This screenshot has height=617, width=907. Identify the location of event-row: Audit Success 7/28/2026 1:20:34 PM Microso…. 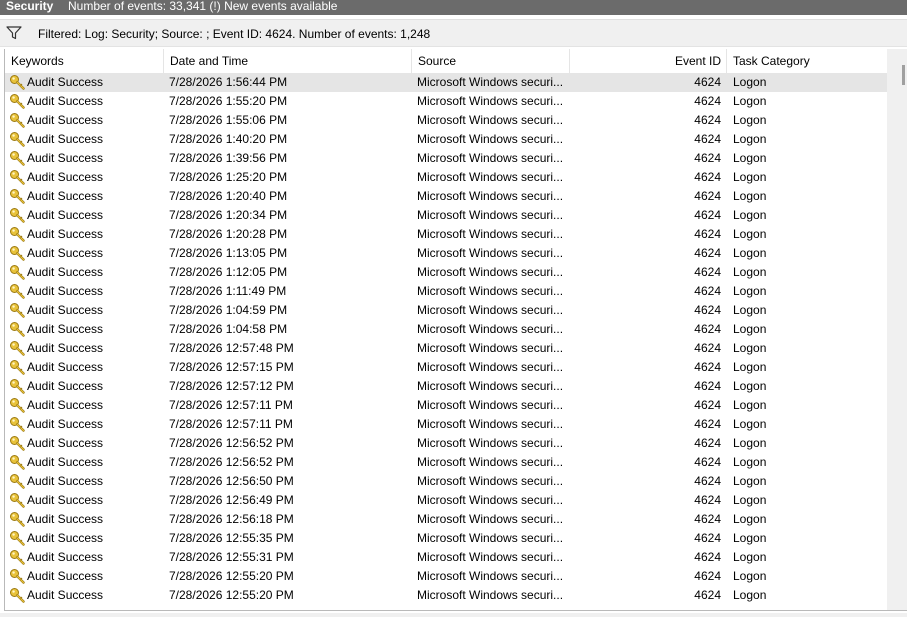
(446, 215).